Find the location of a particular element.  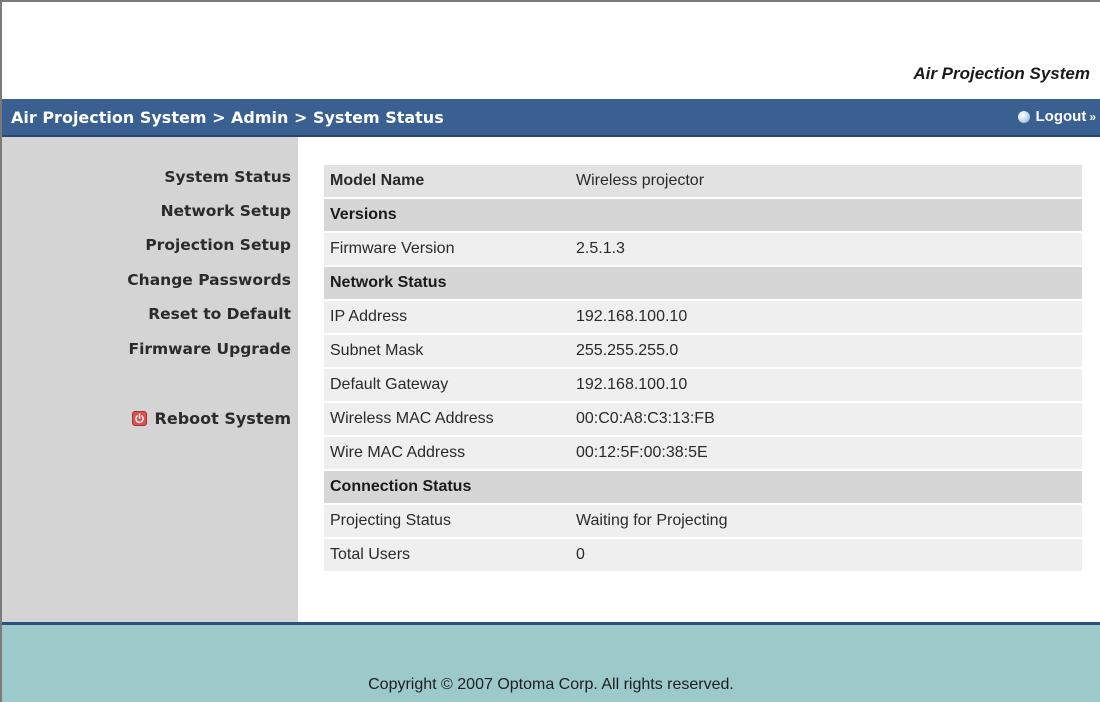

table-row: Model Name Wireless projector is located at coordinates (703, 181).